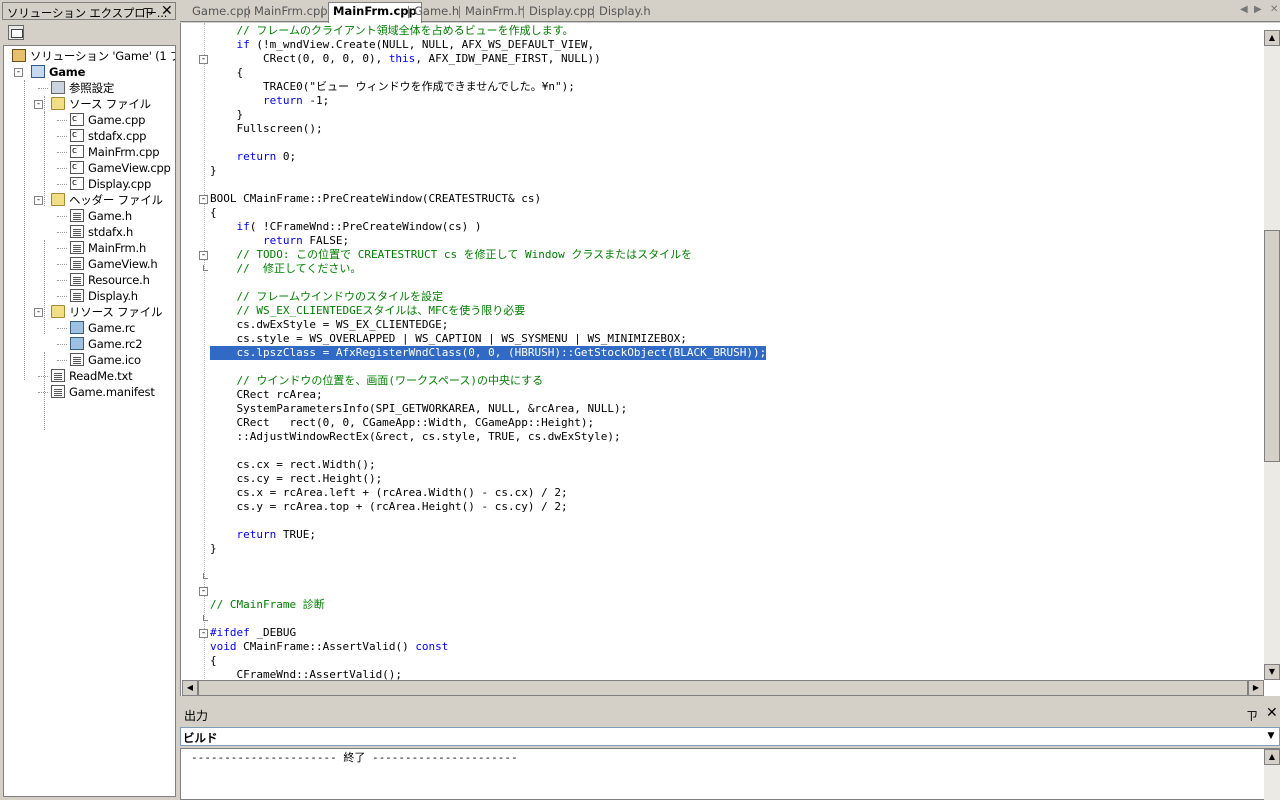 This screenshot has width=1280, height=800. Describe the element at coordinates (436, 12) in the screenshot. I see `tab-3: Game.h` at that location.